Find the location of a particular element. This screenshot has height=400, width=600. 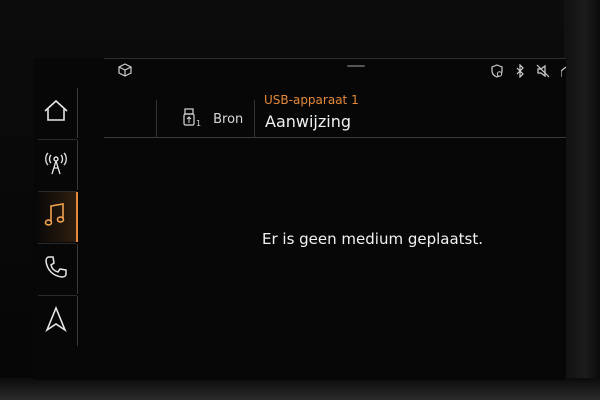

navigation-arrow-icon is located at coordinates (55, 320).